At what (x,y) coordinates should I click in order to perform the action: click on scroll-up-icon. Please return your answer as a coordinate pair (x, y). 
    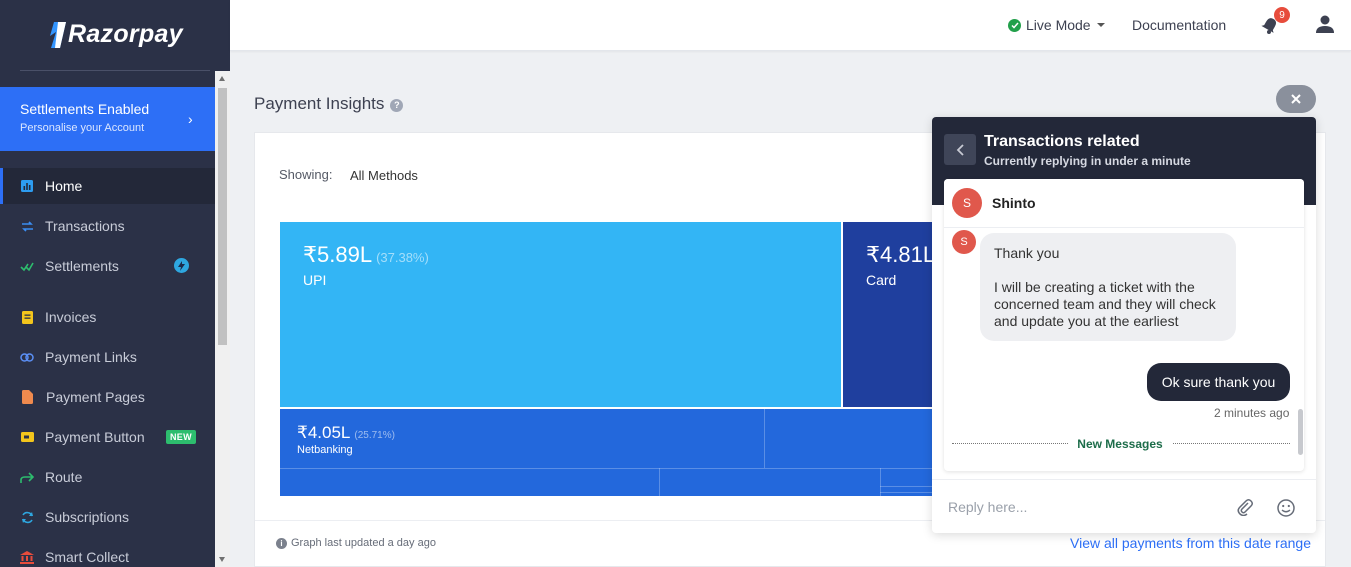
    Looking at the image, I should click on (222, 78).